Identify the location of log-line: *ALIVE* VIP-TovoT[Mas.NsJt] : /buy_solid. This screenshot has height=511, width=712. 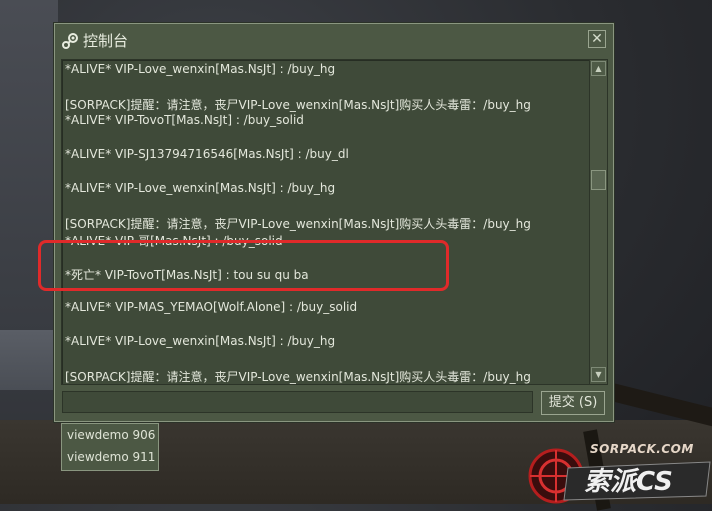
(184, 120).